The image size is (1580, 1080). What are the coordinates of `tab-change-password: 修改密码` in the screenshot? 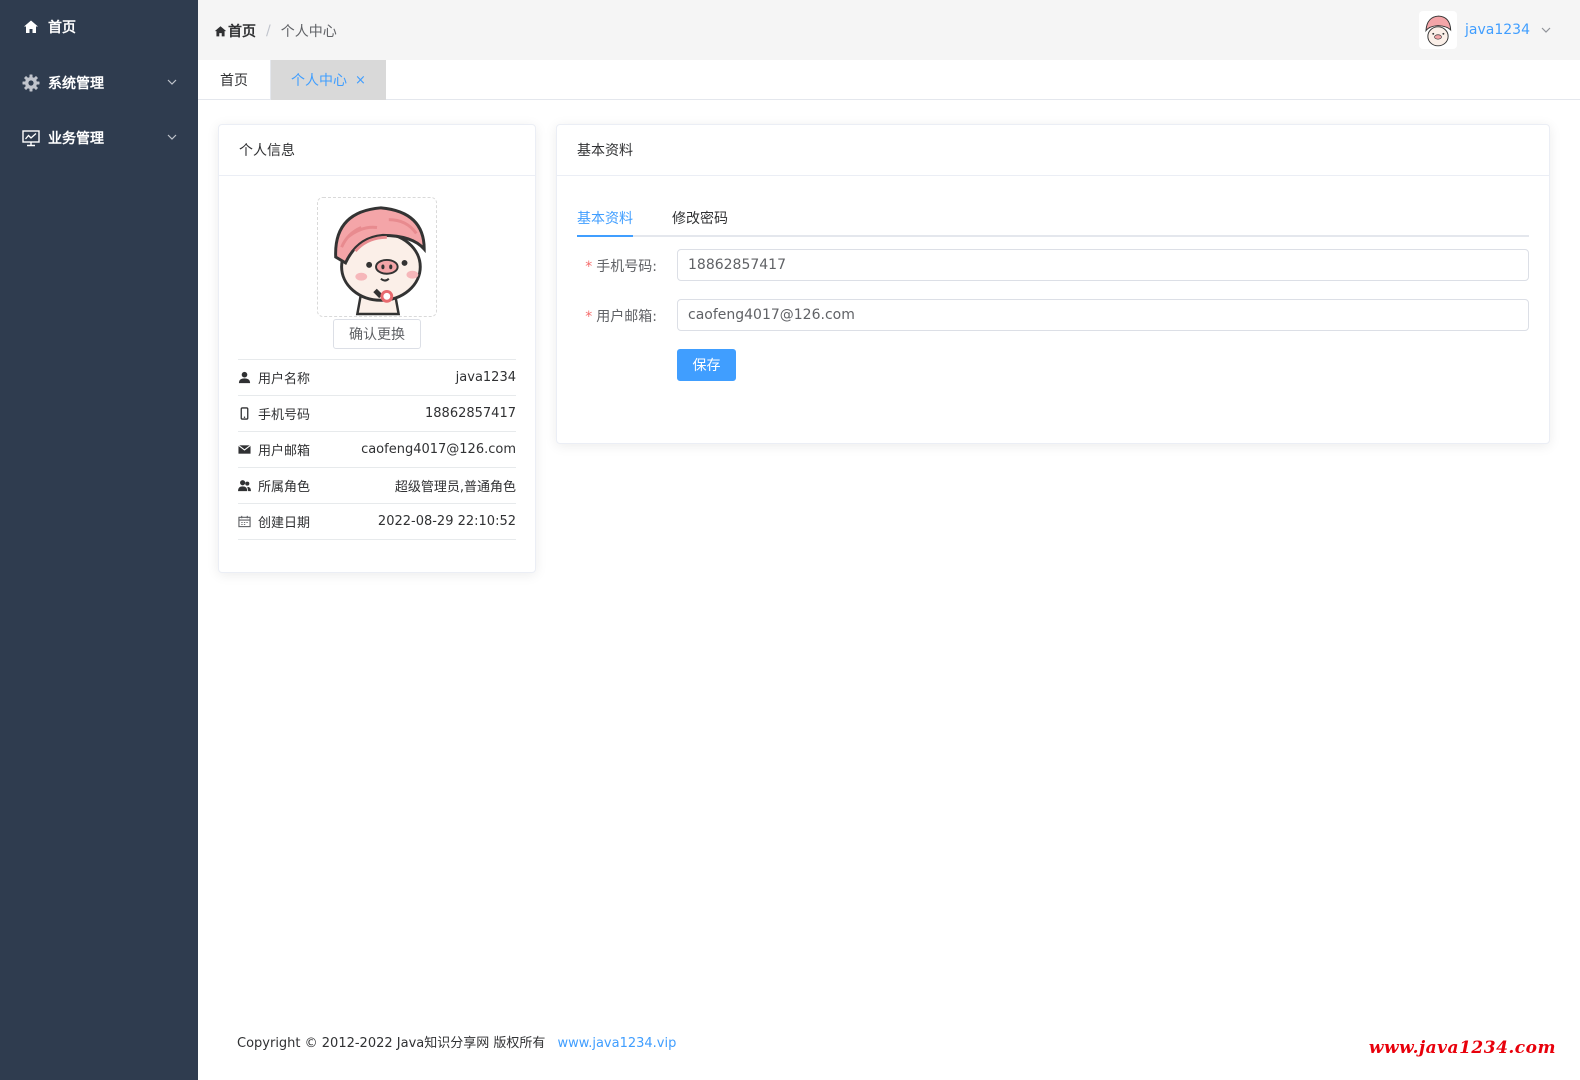 It's located at (700, 218).